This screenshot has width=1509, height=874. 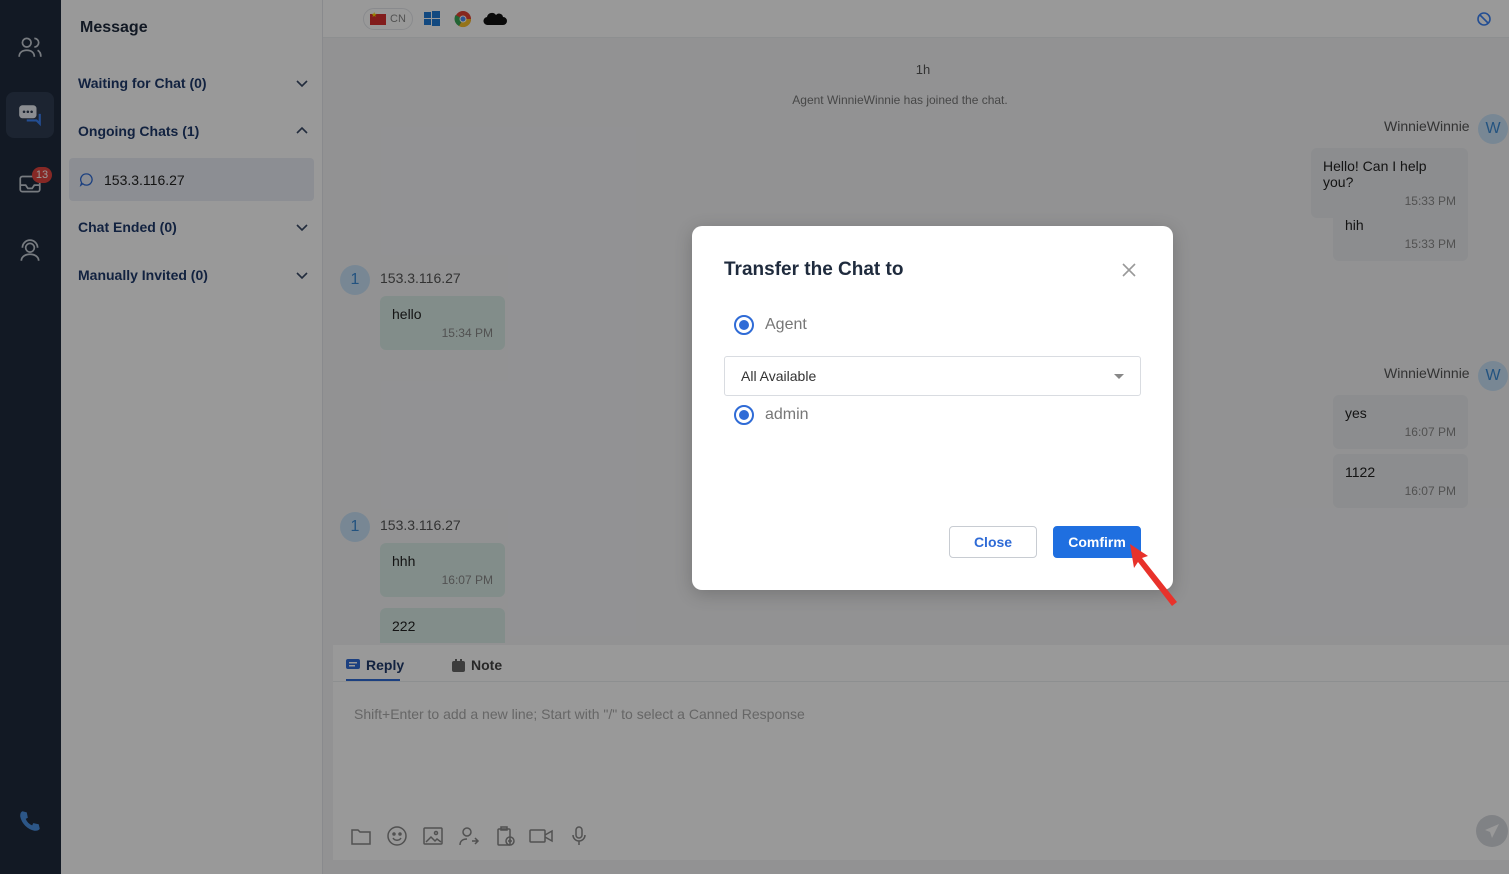 I want to click on close-icon, so click(x=1129, y=270).